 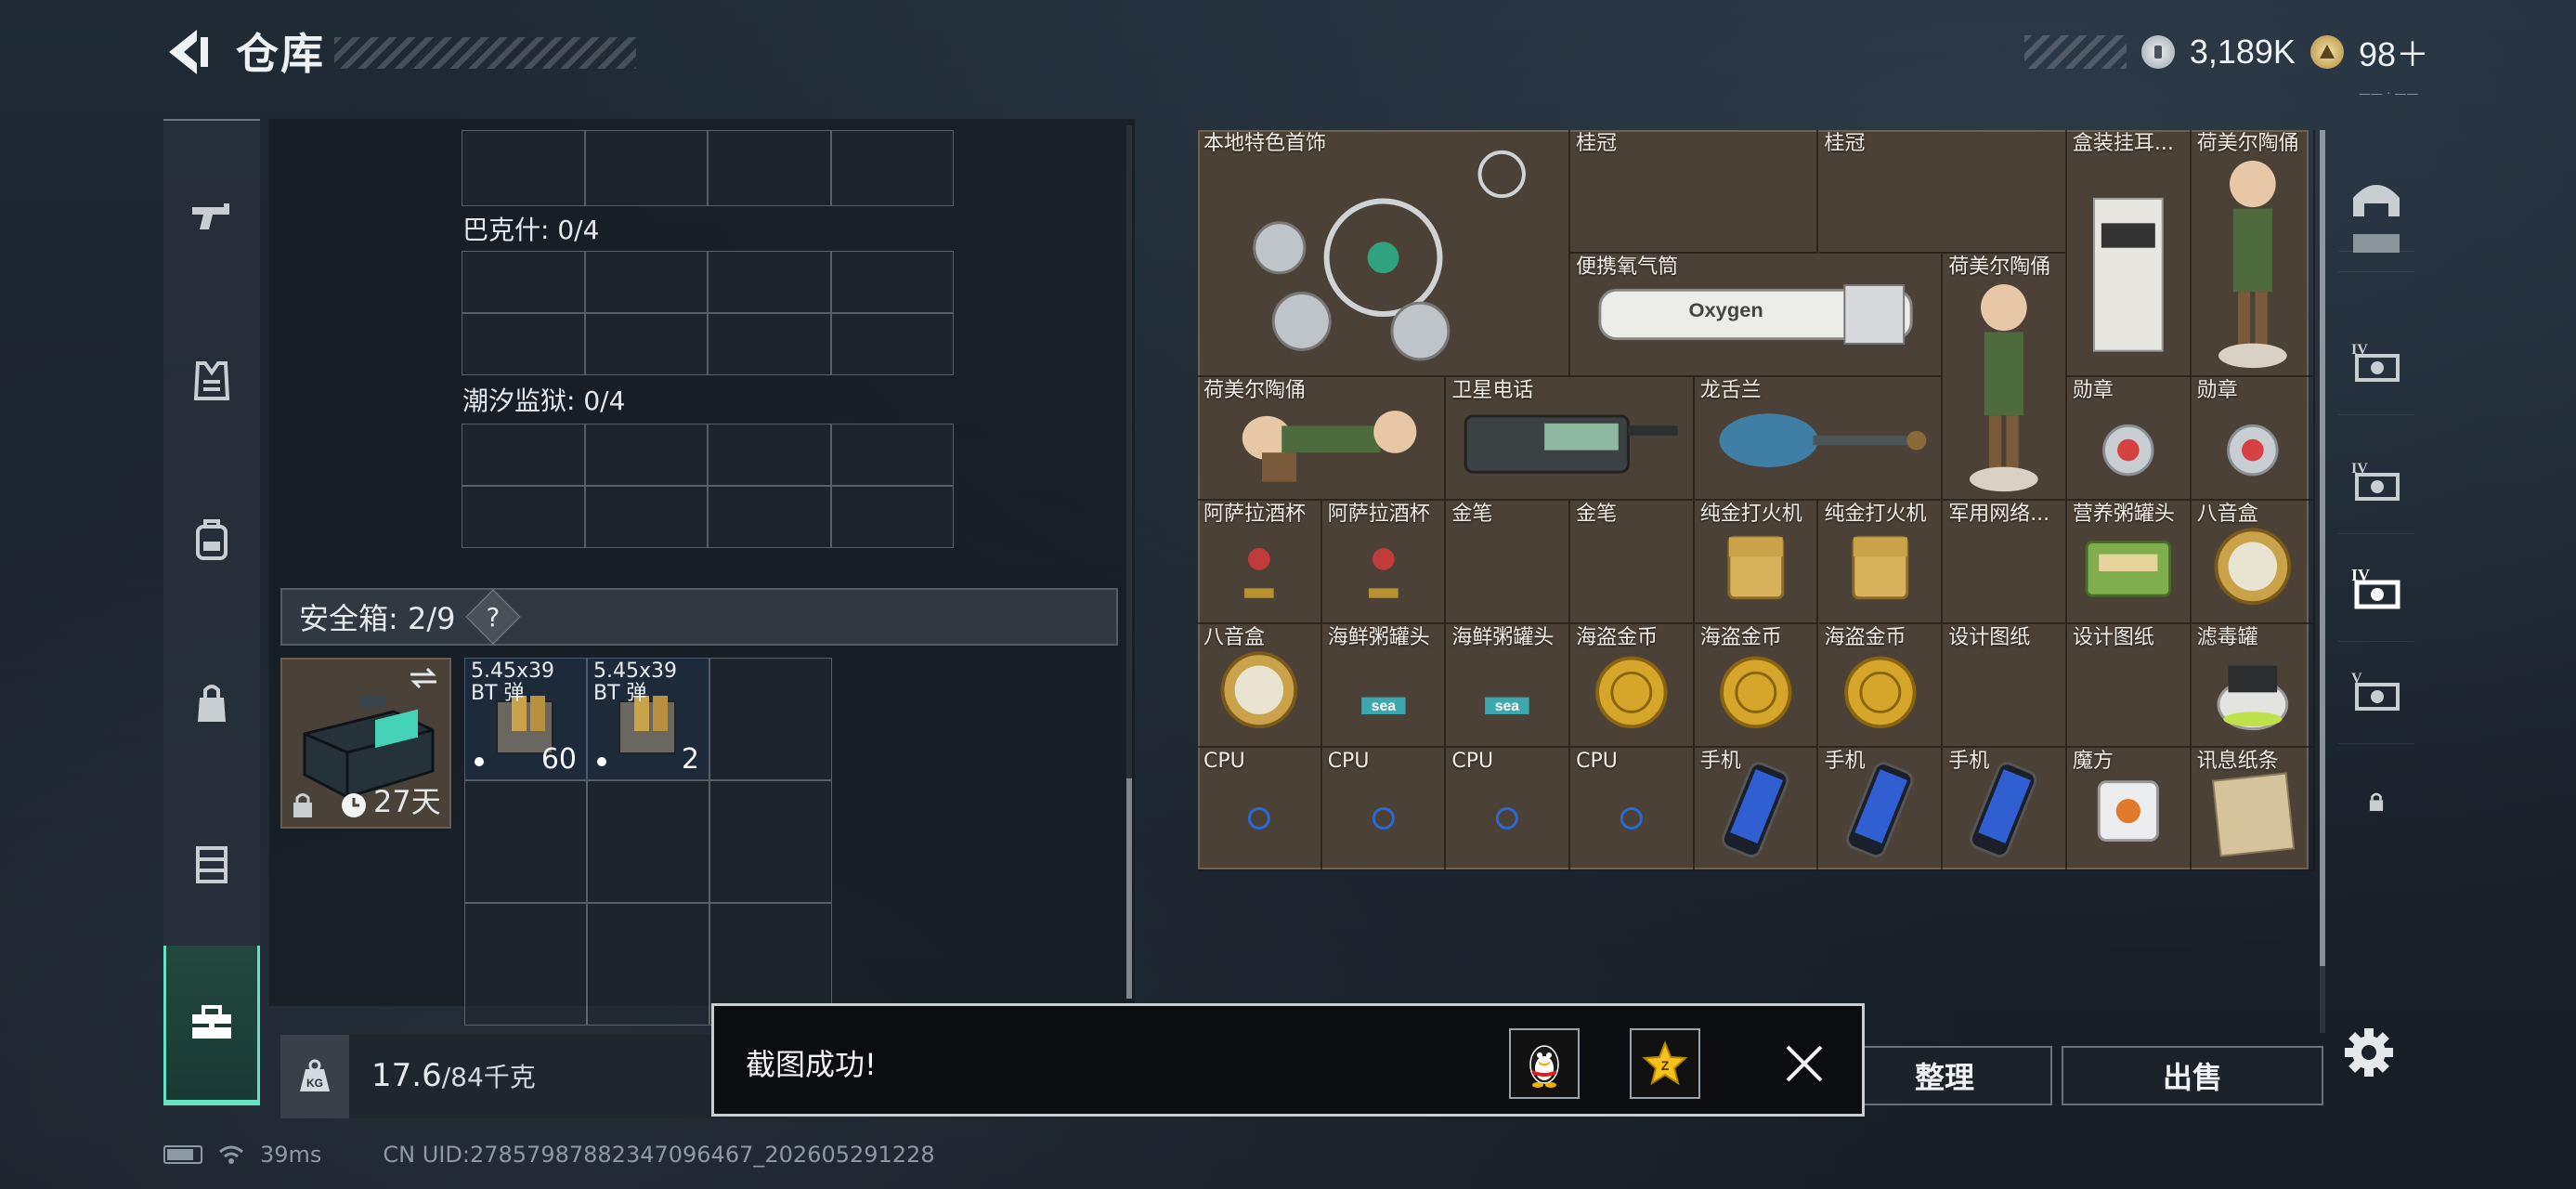 I want to click on nav-pistol, so click(x=211, y=218).